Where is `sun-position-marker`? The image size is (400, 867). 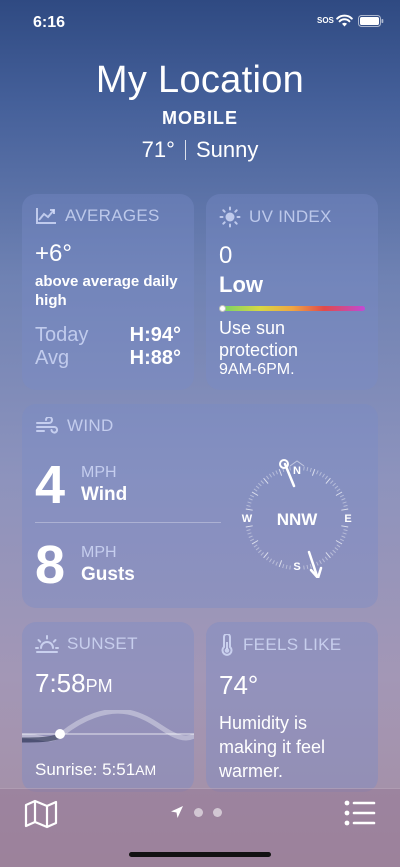 sun-position-marker is located at coordinates (60, 734).